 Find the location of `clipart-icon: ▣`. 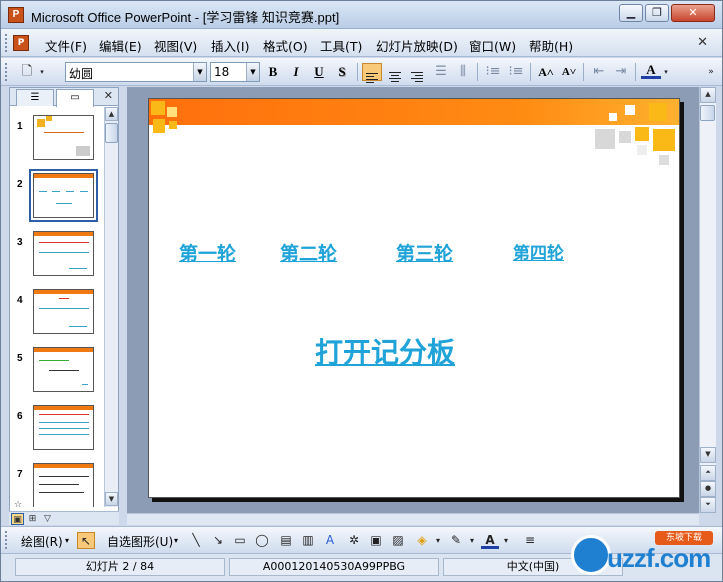

clipart-icon: ▣ is located at coordinates (376, 540).